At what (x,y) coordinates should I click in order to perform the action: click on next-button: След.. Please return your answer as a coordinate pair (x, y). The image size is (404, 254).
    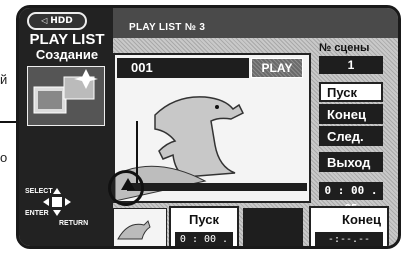
    Looking at the image, I should click on (351, 136).